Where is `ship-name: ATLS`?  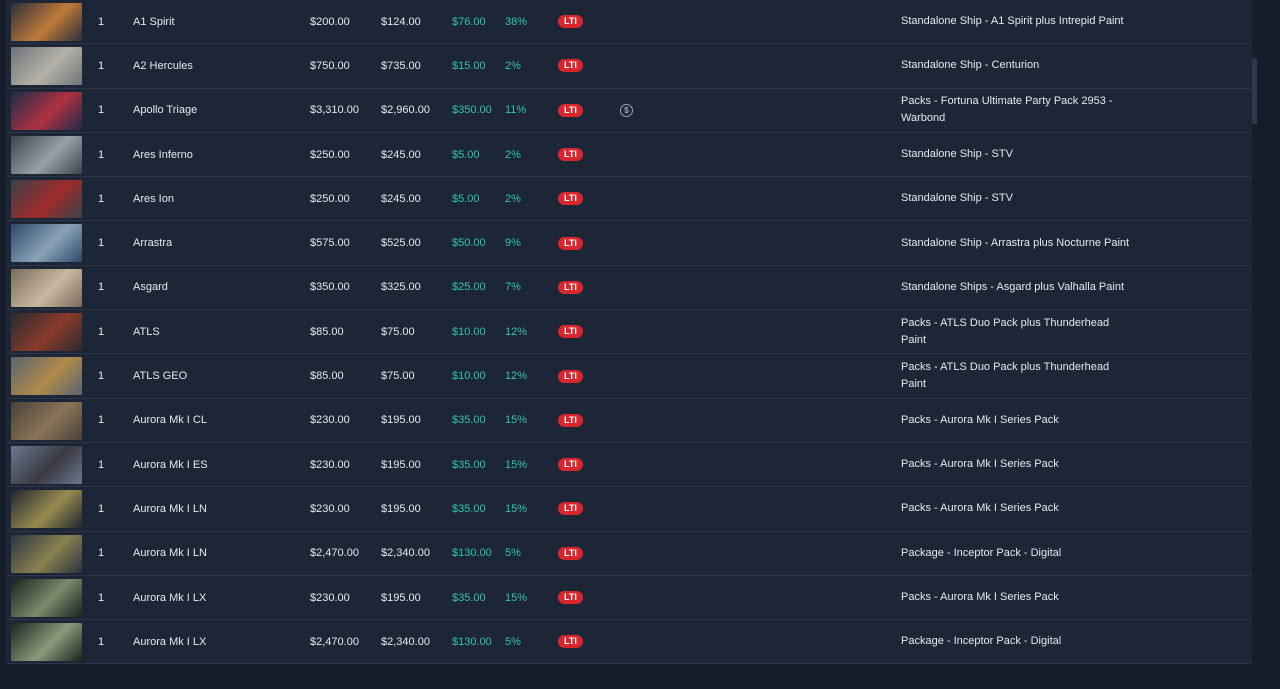 ship-name: ATLS is located at coordinates (146, 331).